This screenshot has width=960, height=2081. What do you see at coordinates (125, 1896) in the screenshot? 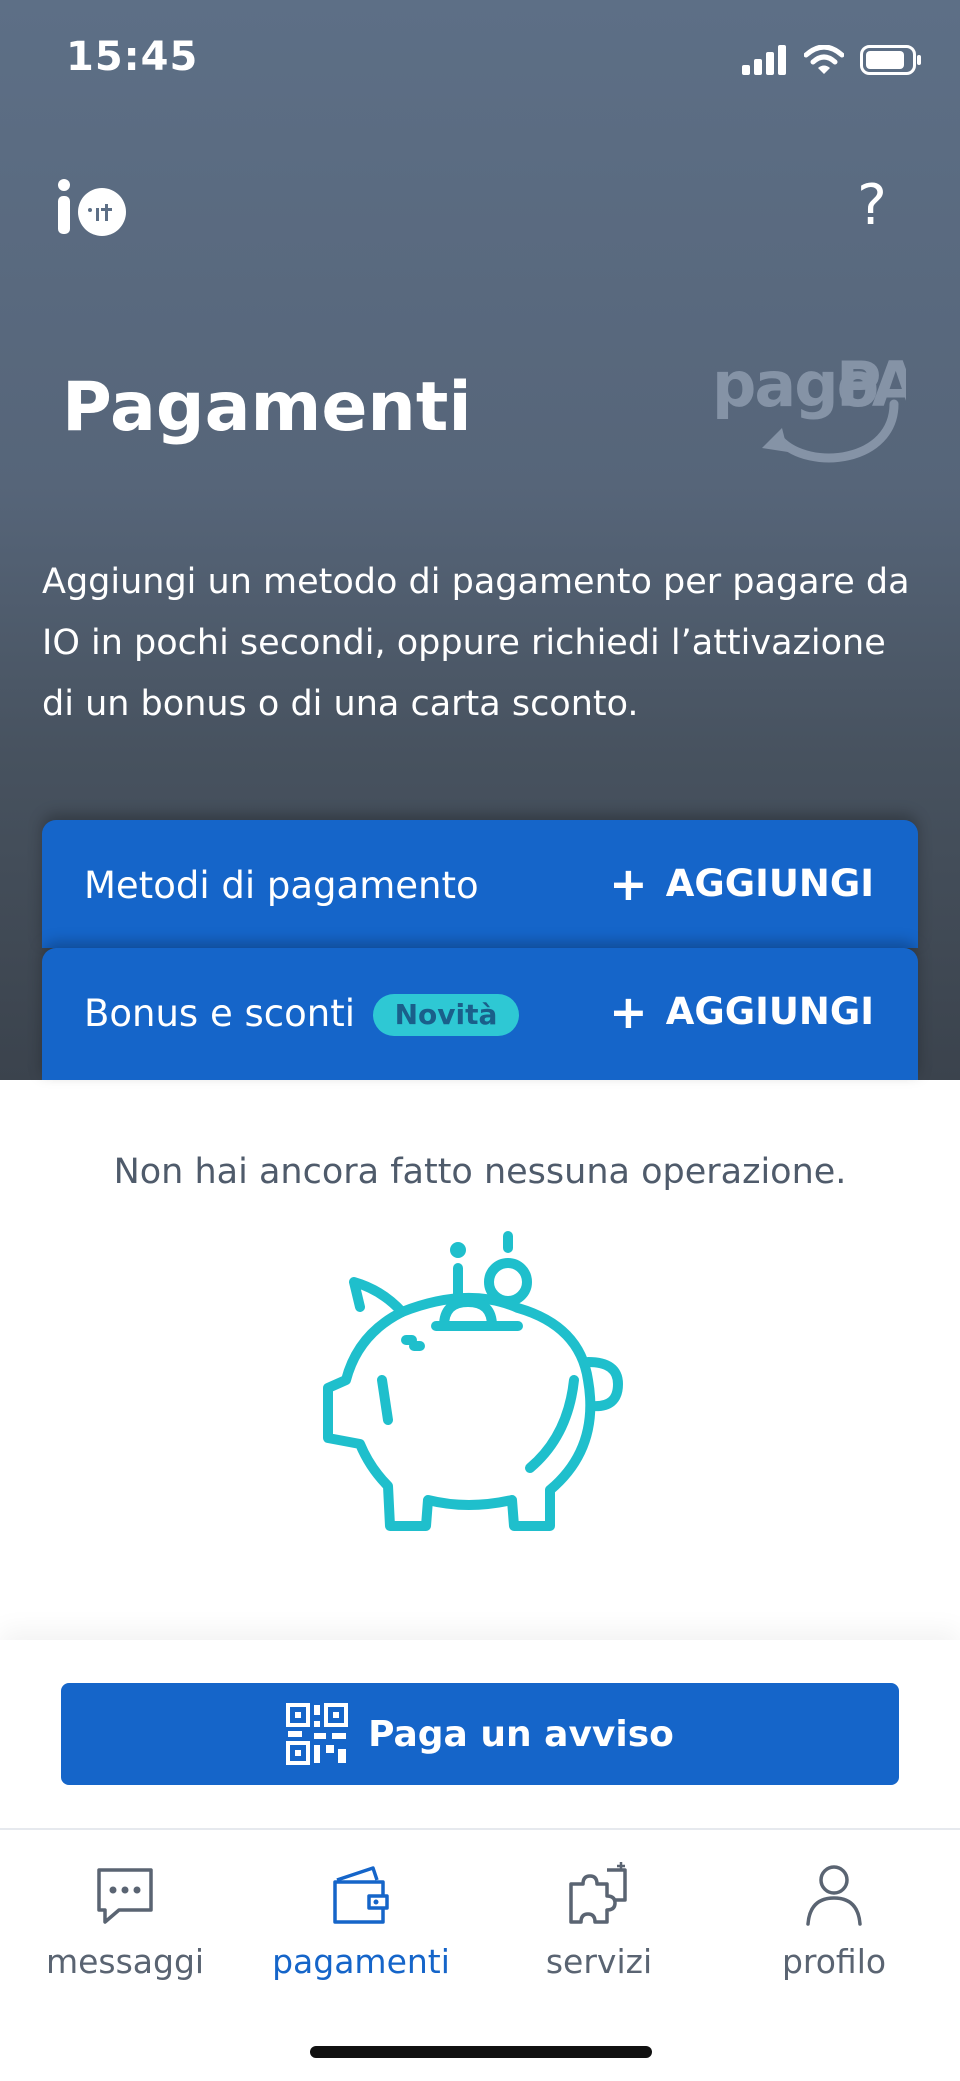
I see `chat-icon` at bounding box center [125, 1896].